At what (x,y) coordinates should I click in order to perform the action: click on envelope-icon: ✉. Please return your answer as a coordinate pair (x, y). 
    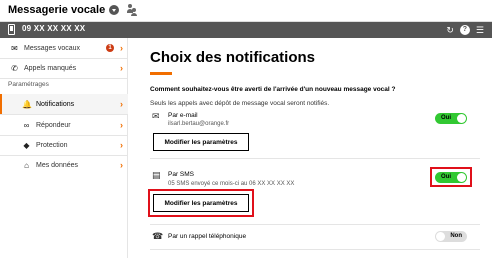
    Looking at the image, I should click on (156, 116).